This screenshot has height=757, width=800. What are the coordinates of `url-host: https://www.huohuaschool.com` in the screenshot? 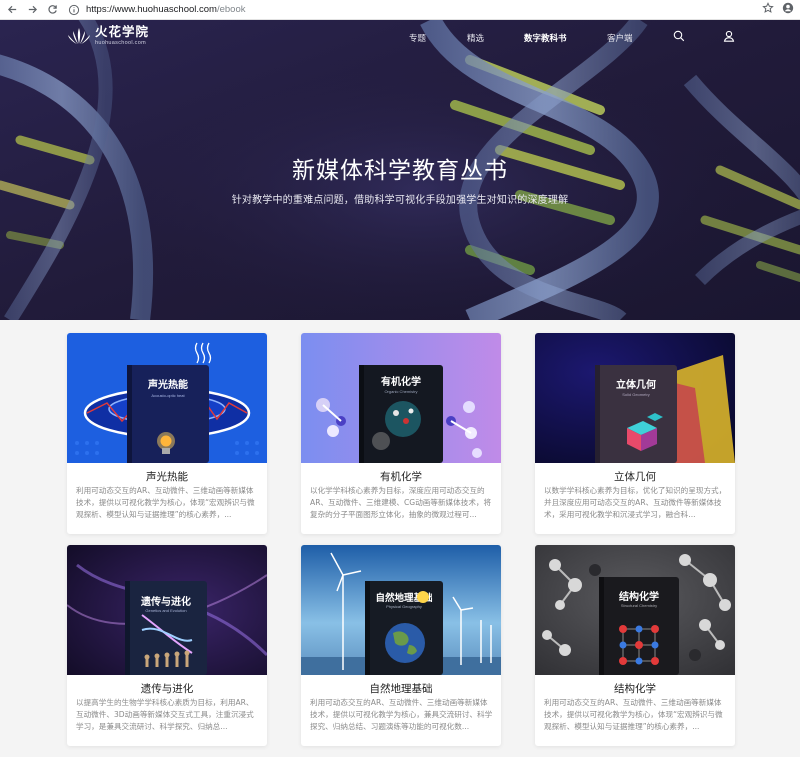 It's located at (151, 9).